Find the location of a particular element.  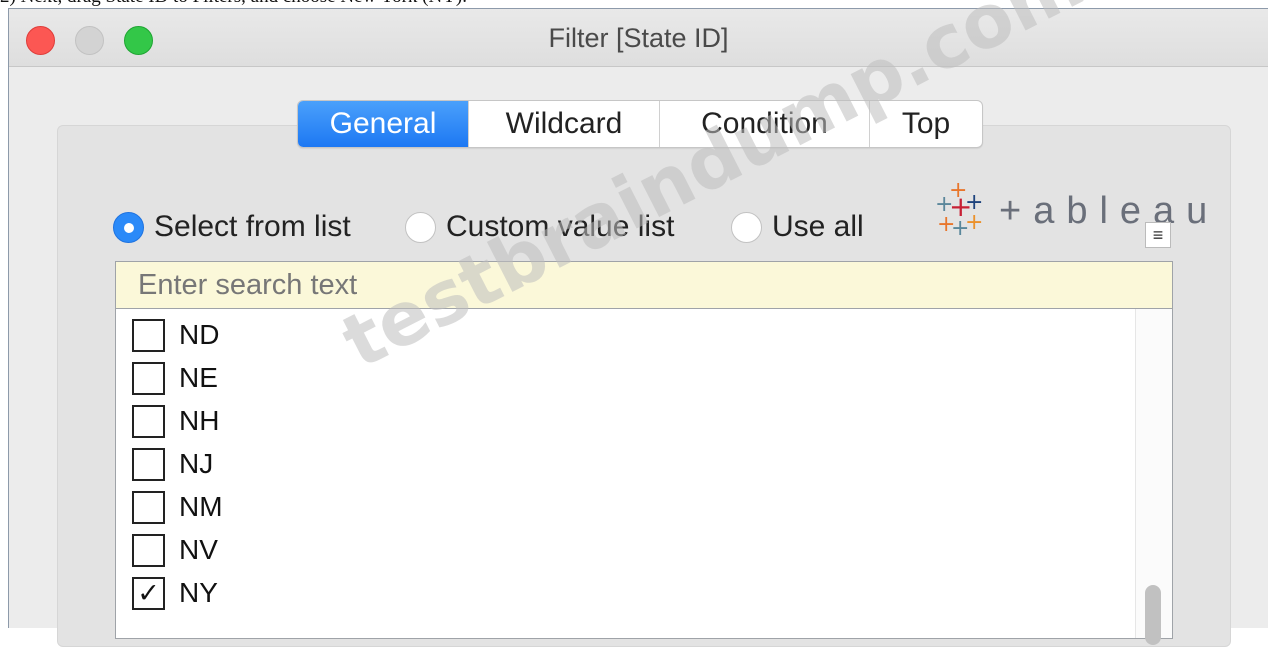

item-label: NJ is located at coordinates (196, 463).